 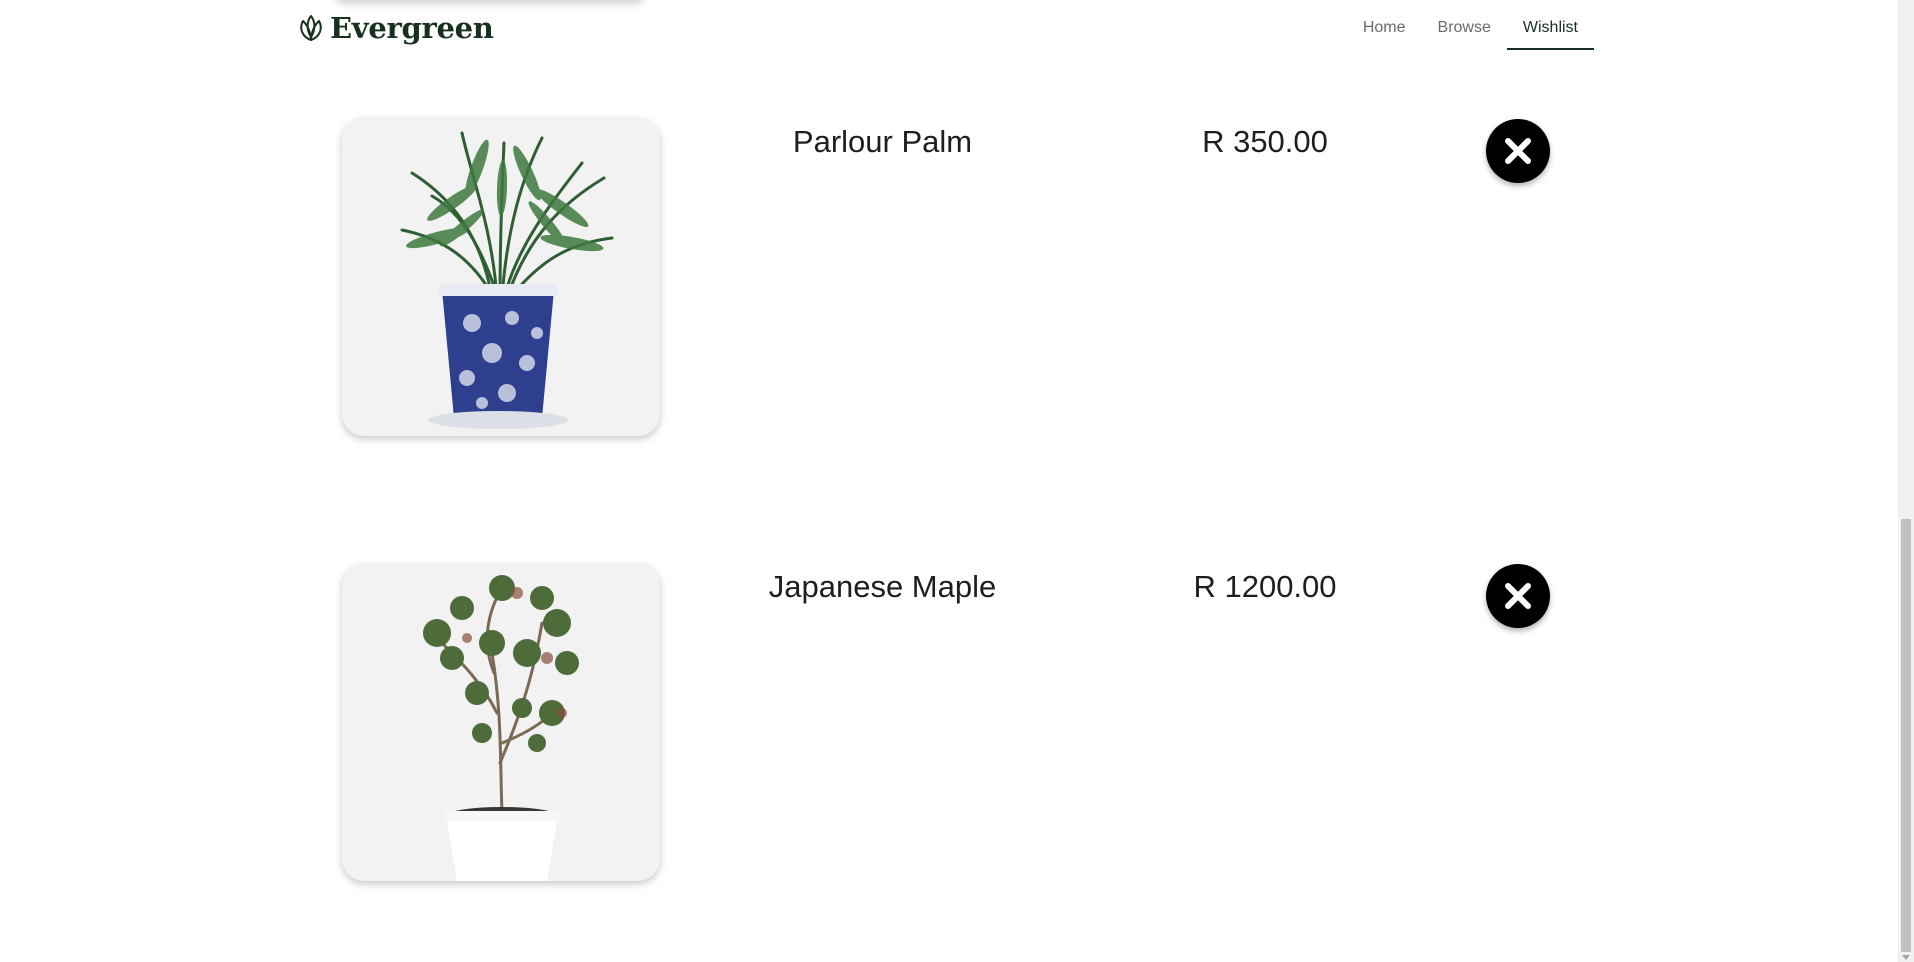 I want to click on parlour-palm-image, so click(x=501, y=277).